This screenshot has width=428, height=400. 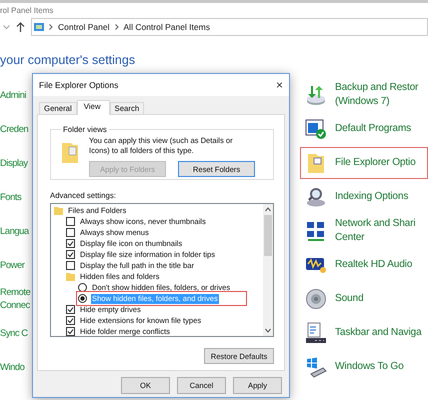 What do you see at coordinates (378, 333) in the screenshot?
I see `control-panel-item: Taskbar and Naviga` at bounding box center [378, 333].